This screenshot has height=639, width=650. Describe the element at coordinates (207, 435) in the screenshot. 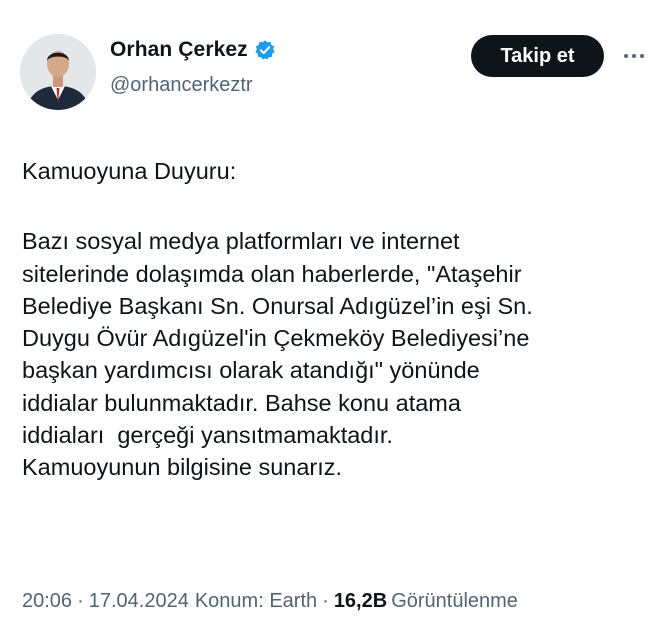

I see `tweet-line: iddiaları gerçeği yansıtmamaktadır.` at that location.